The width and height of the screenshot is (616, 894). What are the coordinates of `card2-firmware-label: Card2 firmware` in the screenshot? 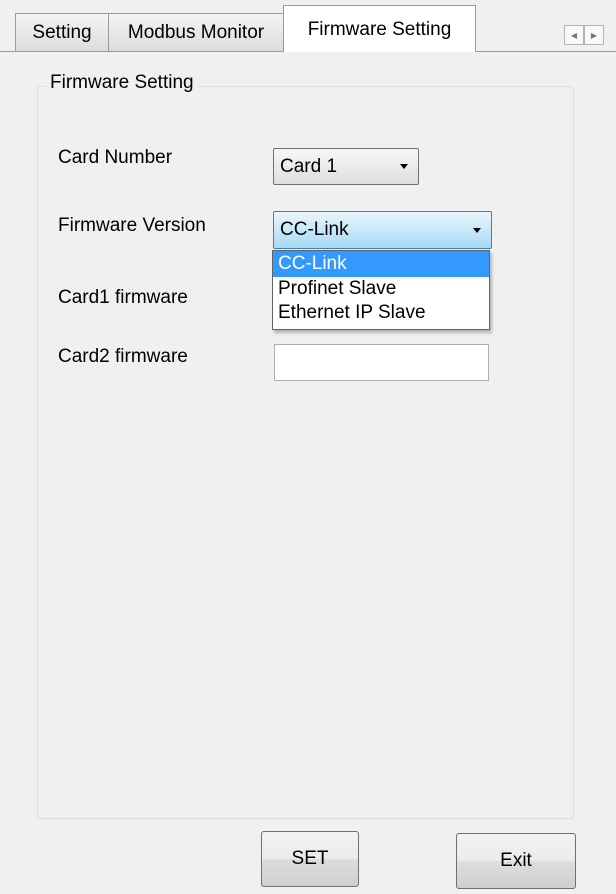 It's located at (123, 356).